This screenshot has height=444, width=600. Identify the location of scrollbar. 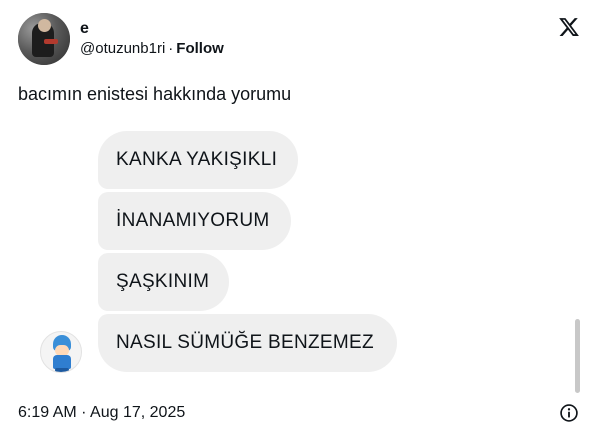
(577, 356).